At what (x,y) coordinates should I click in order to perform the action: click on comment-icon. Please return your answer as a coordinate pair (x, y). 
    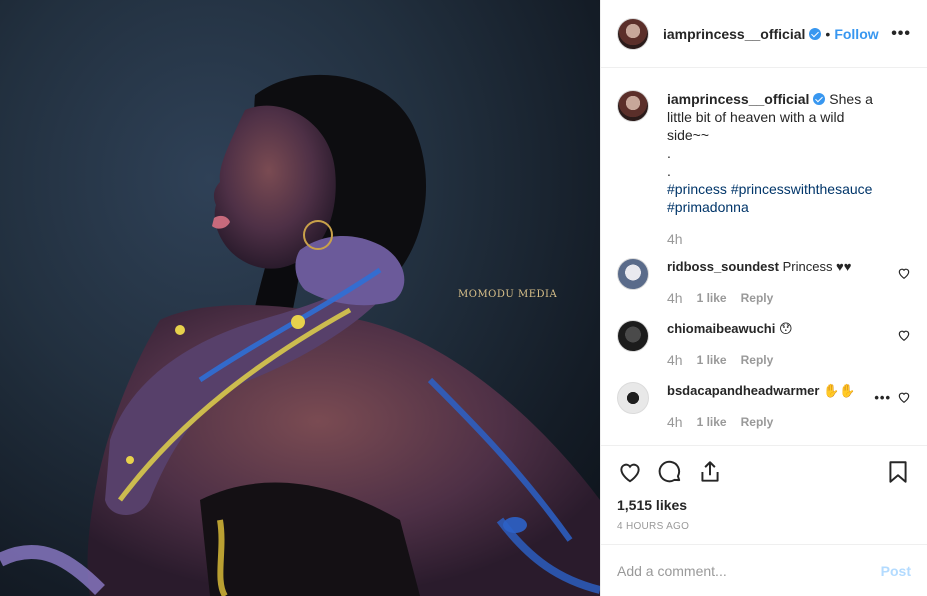
    Looking at the image, I should click on (670, 472).